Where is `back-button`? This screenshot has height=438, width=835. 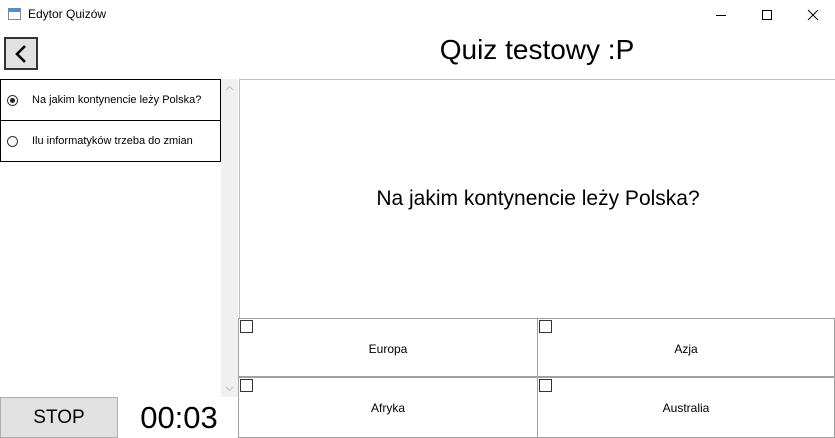 back-button is located at coordinates (21, 53).